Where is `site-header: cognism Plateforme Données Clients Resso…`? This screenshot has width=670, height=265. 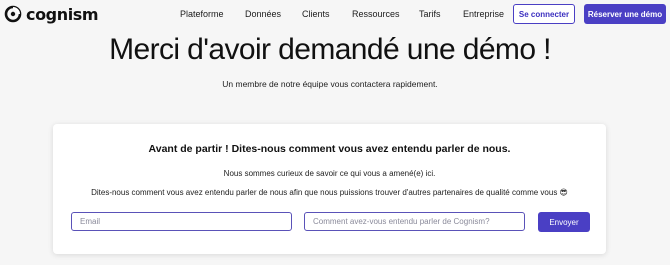 site-header: cognism Plateforme Données Clients Resso… is located at coordinates (335, 15).